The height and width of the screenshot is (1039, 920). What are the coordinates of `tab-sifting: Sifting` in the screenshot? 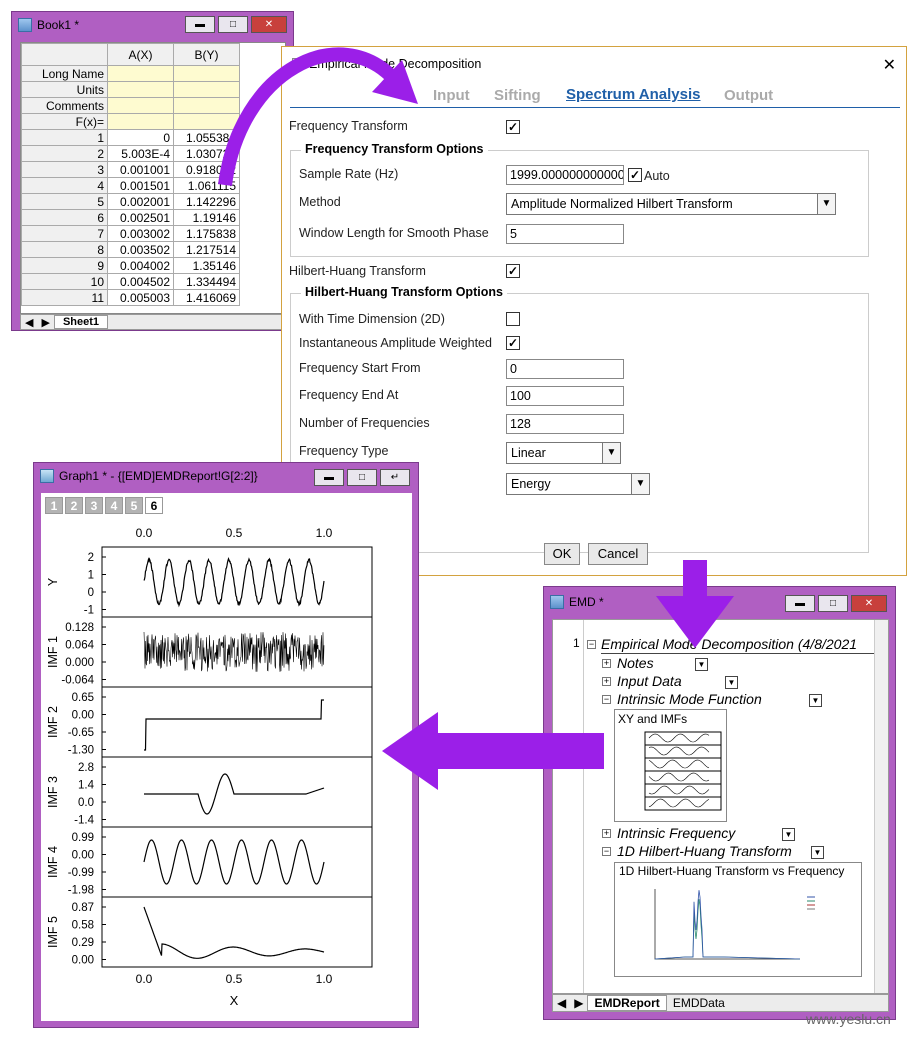 It's located at (517, 95).